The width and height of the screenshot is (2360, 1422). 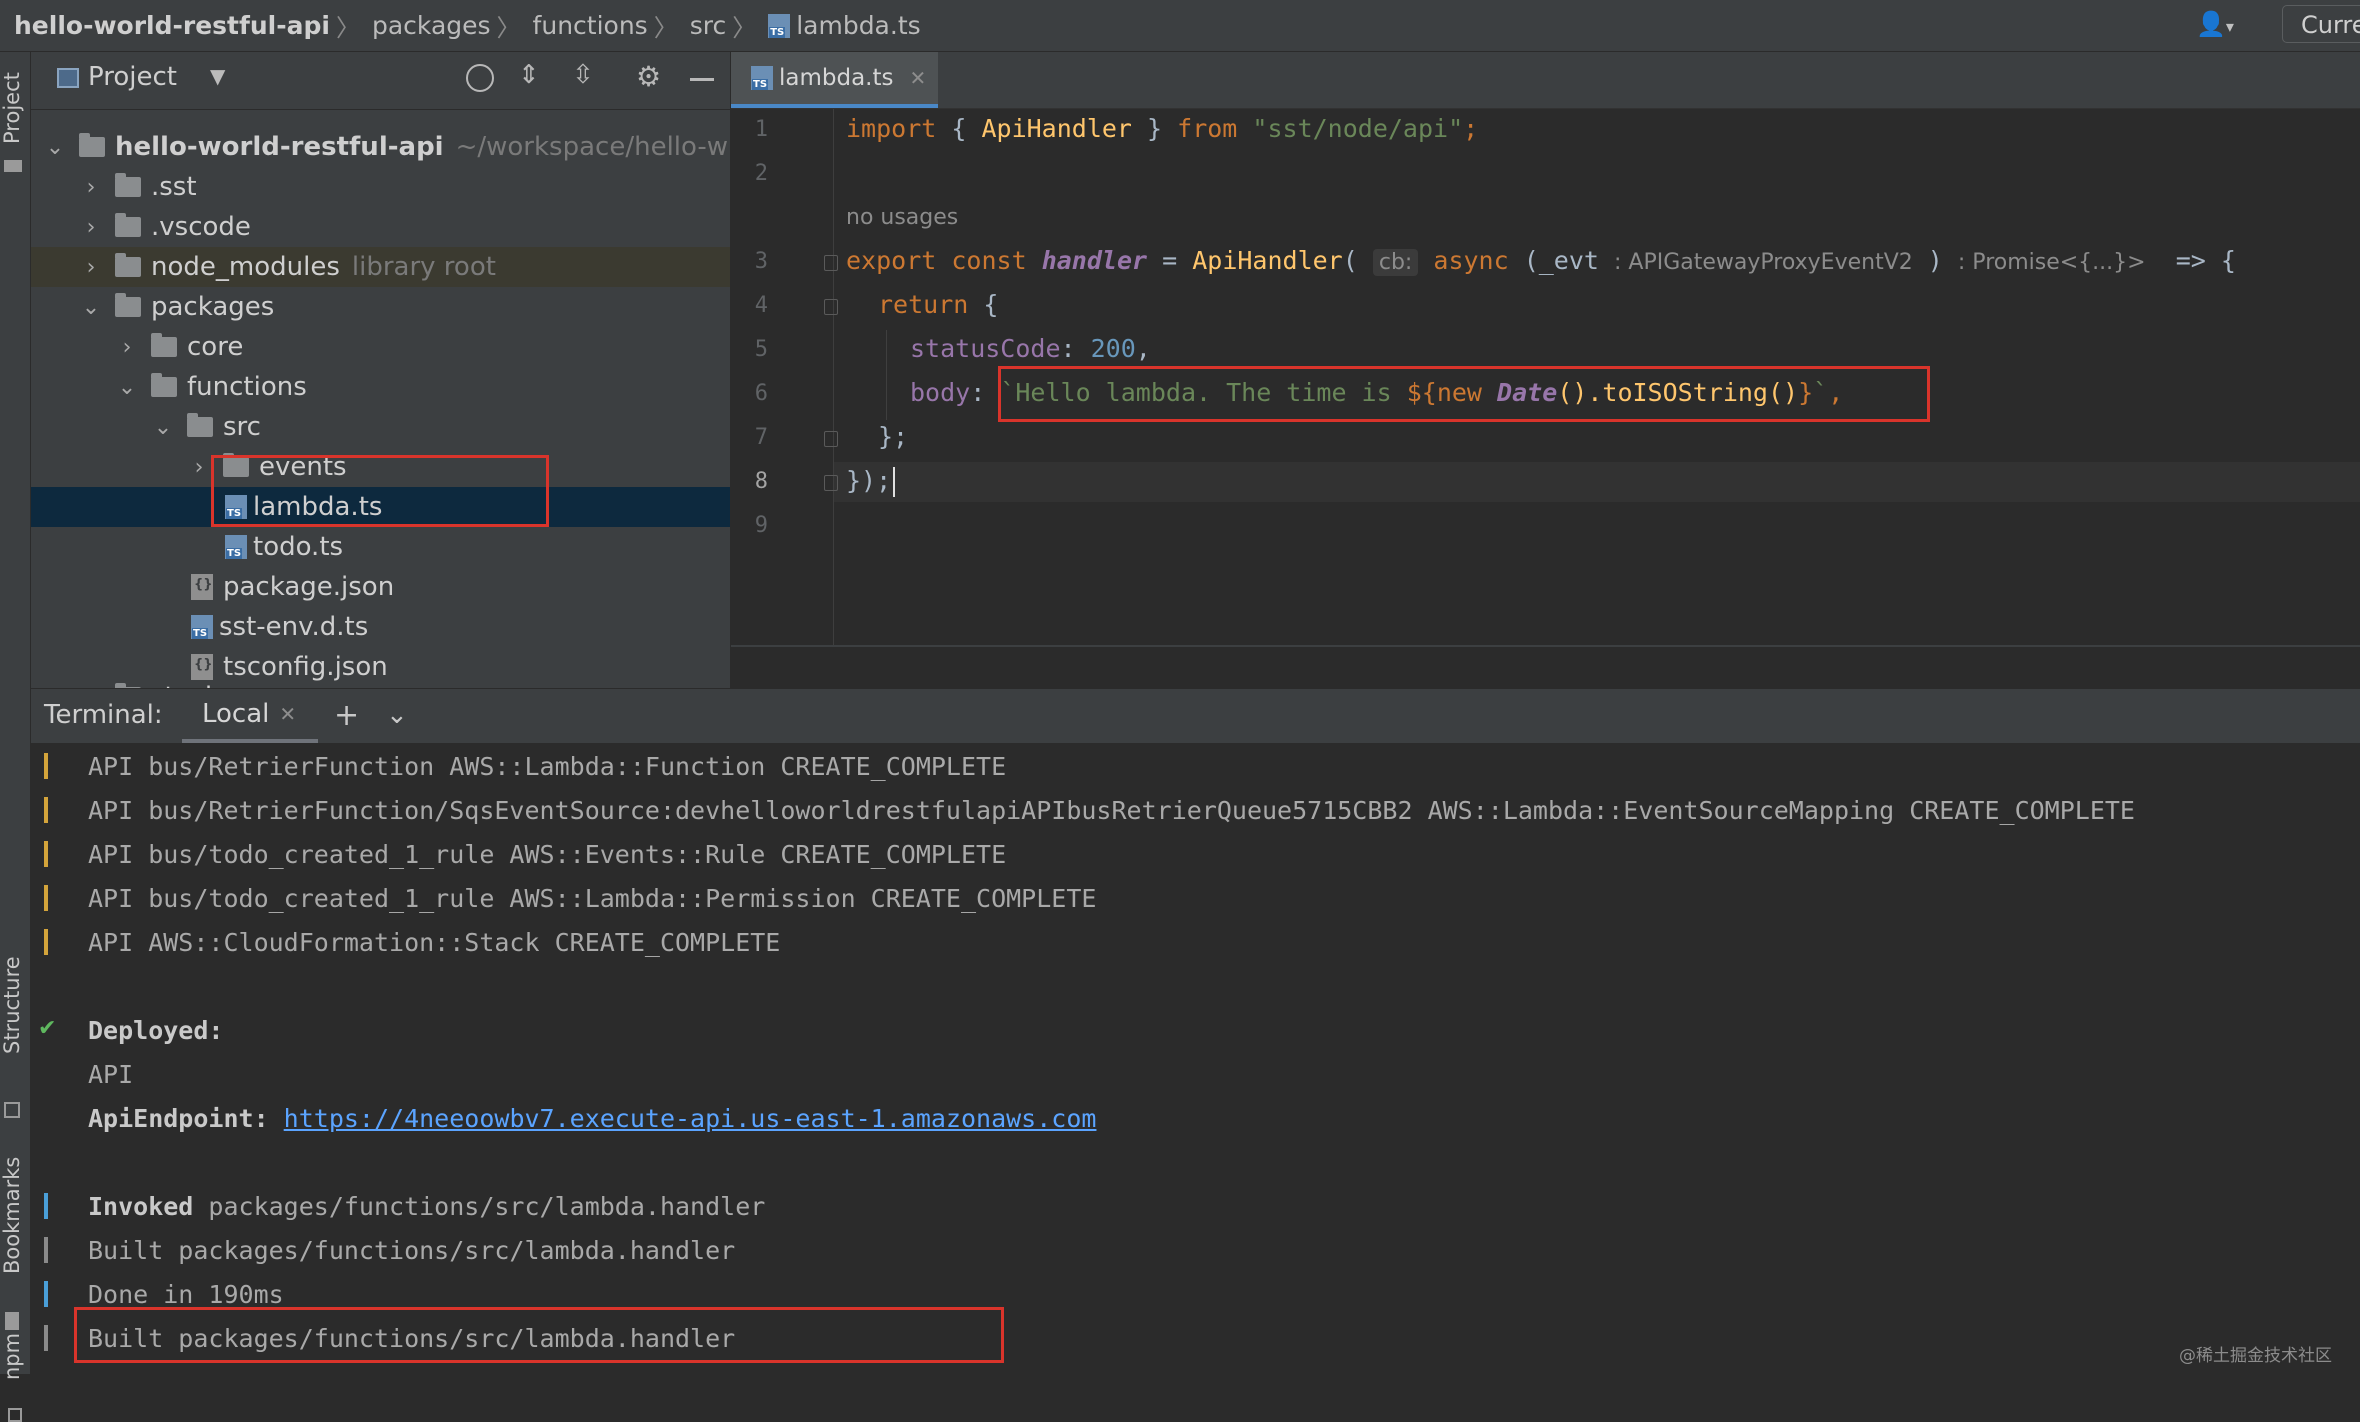 I want to click on chevron-down-icon: ▾, so click(x=2229, y=26).